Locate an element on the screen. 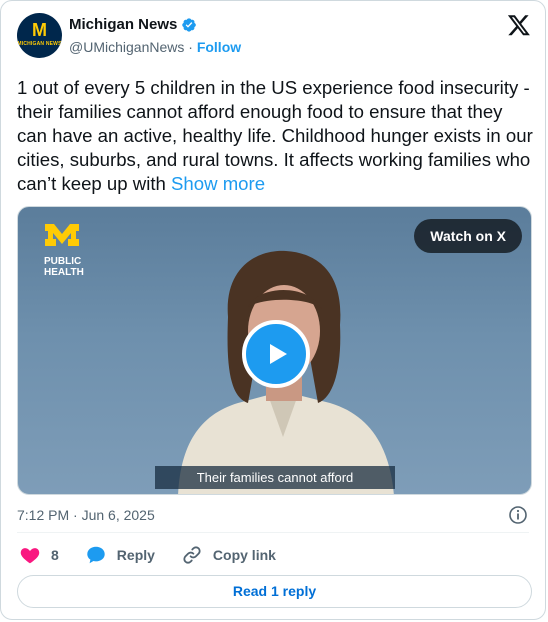  copy-link-button: Copy link is located at coordinates (228, 555).